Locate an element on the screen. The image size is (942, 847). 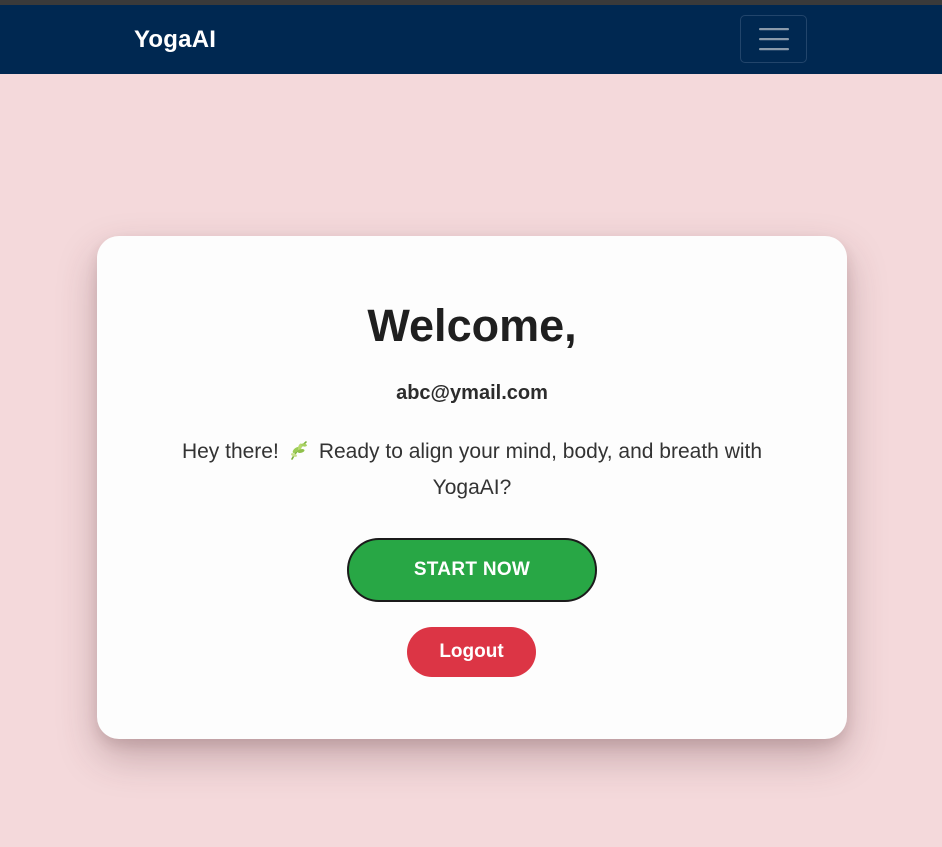
message-greeting: Hey there! is located at coordinates (230, 451).